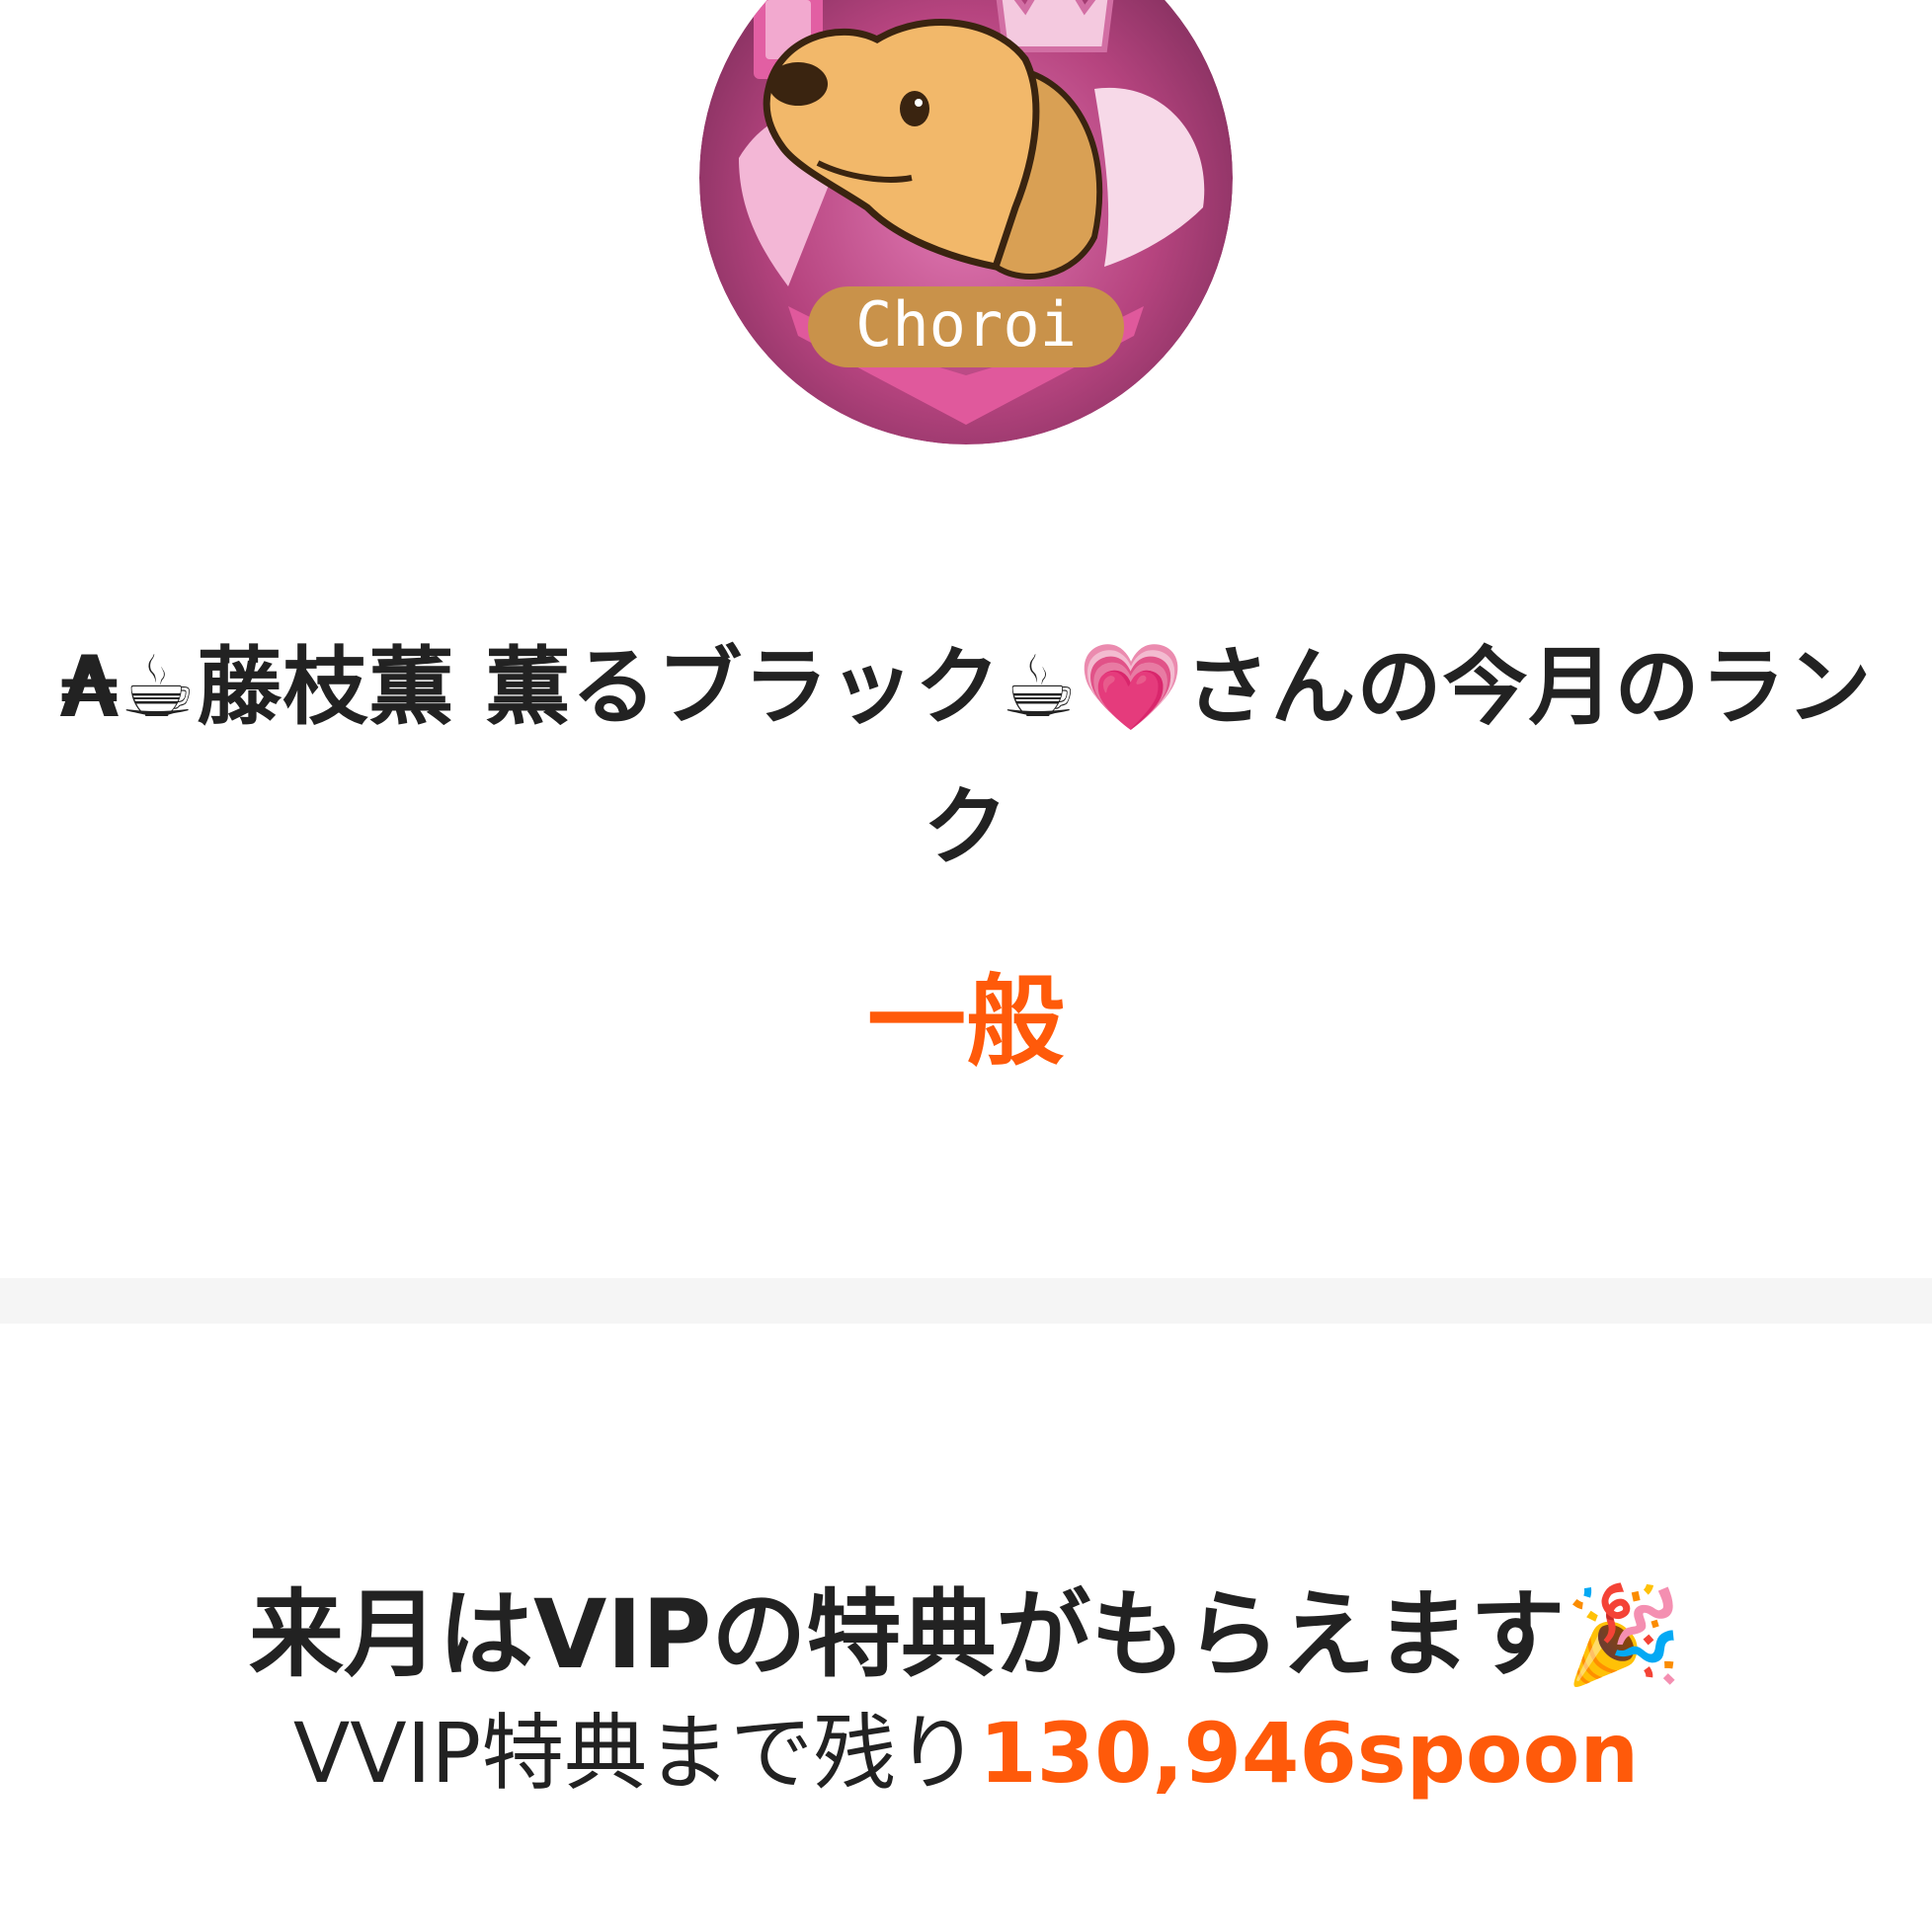  I want to click on rank-value: 一般, so click(966, 1022).